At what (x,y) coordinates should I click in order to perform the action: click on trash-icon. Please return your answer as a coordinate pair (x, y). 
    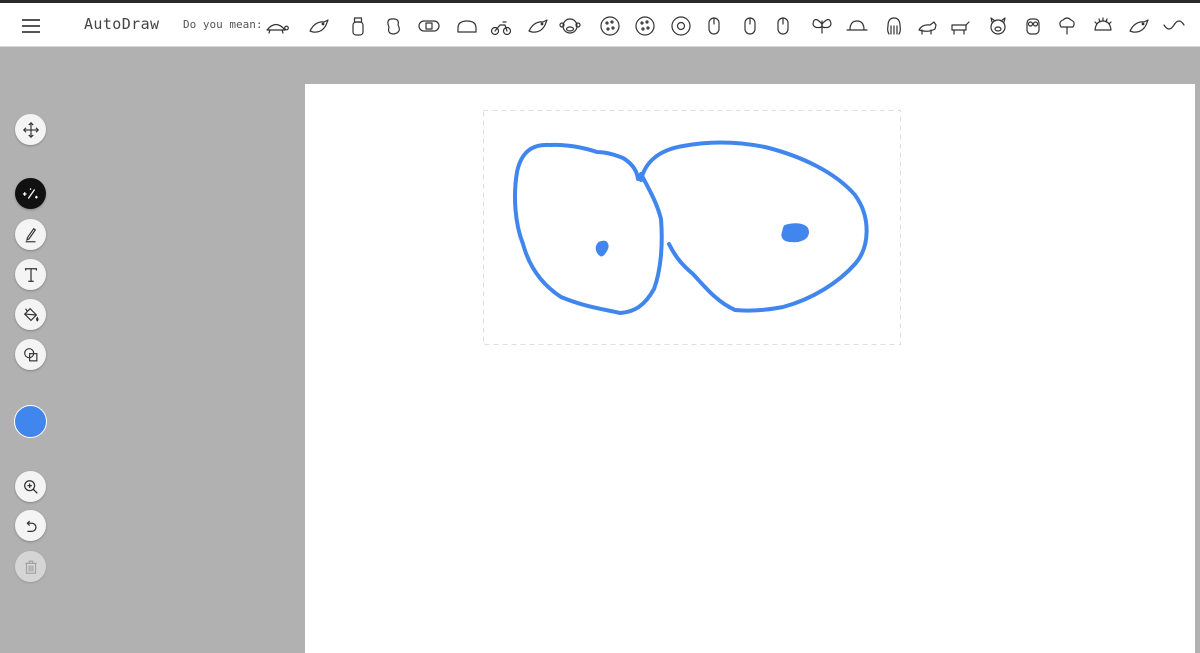
    Looking at the image, I should click on (30, 567).